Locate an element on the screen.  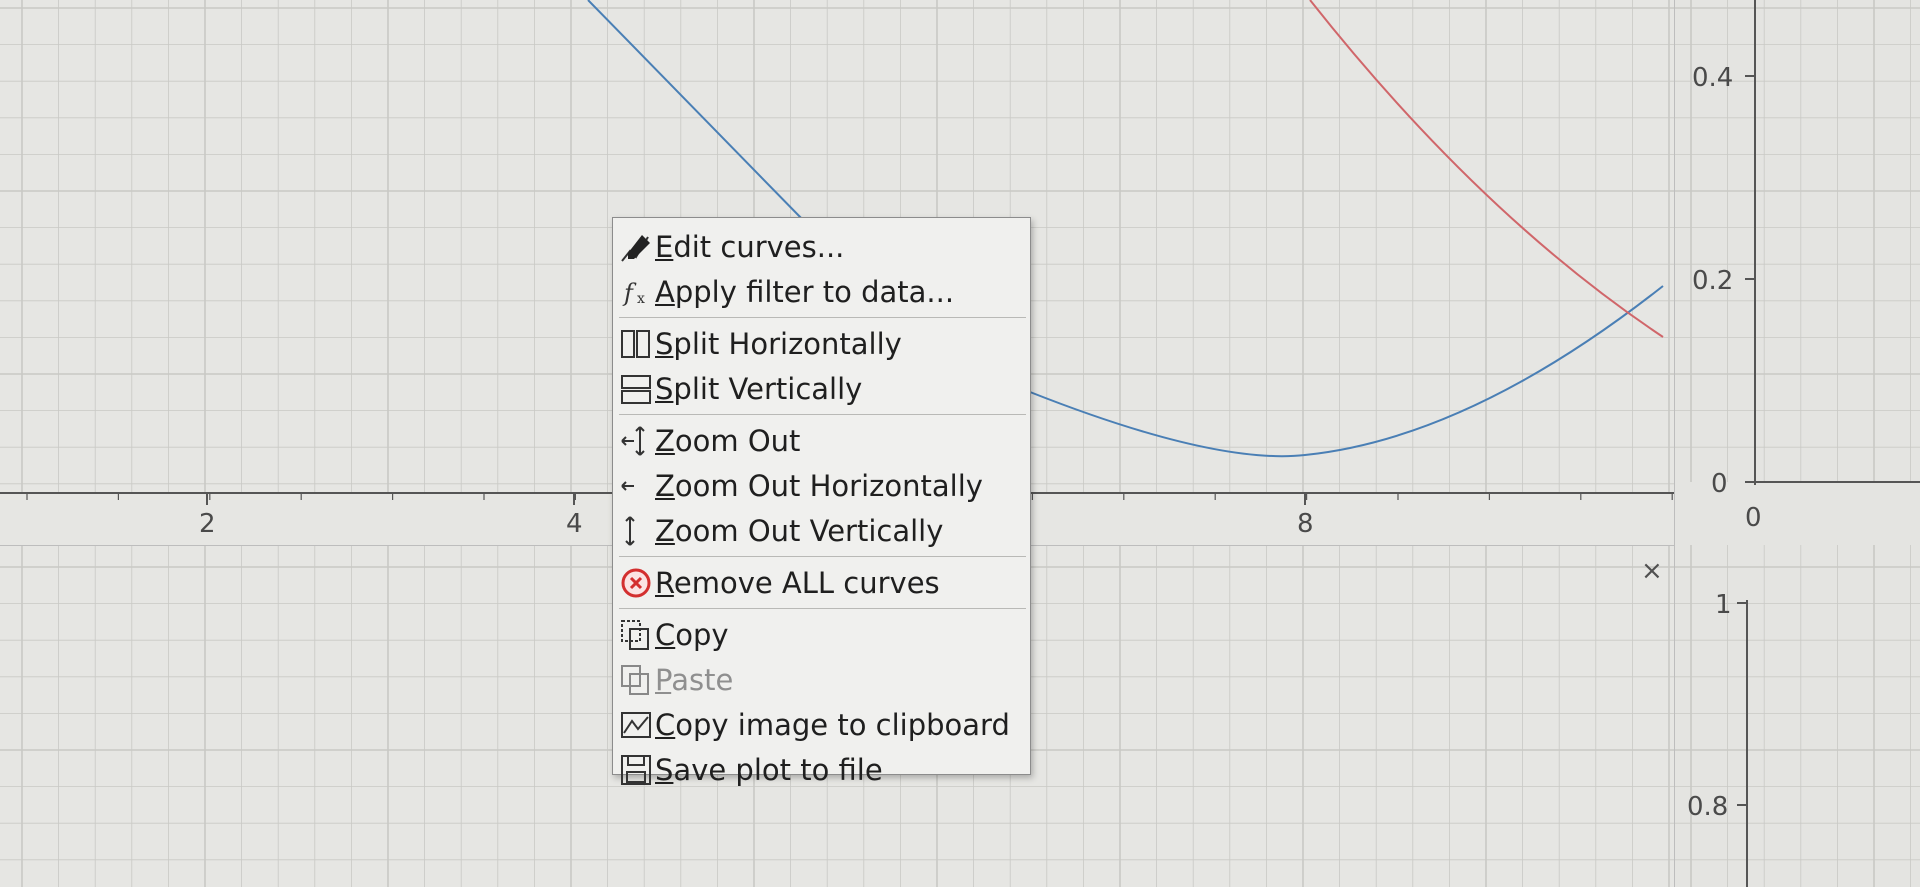
split-horizontal-icon is located at coordinates (636, 344).